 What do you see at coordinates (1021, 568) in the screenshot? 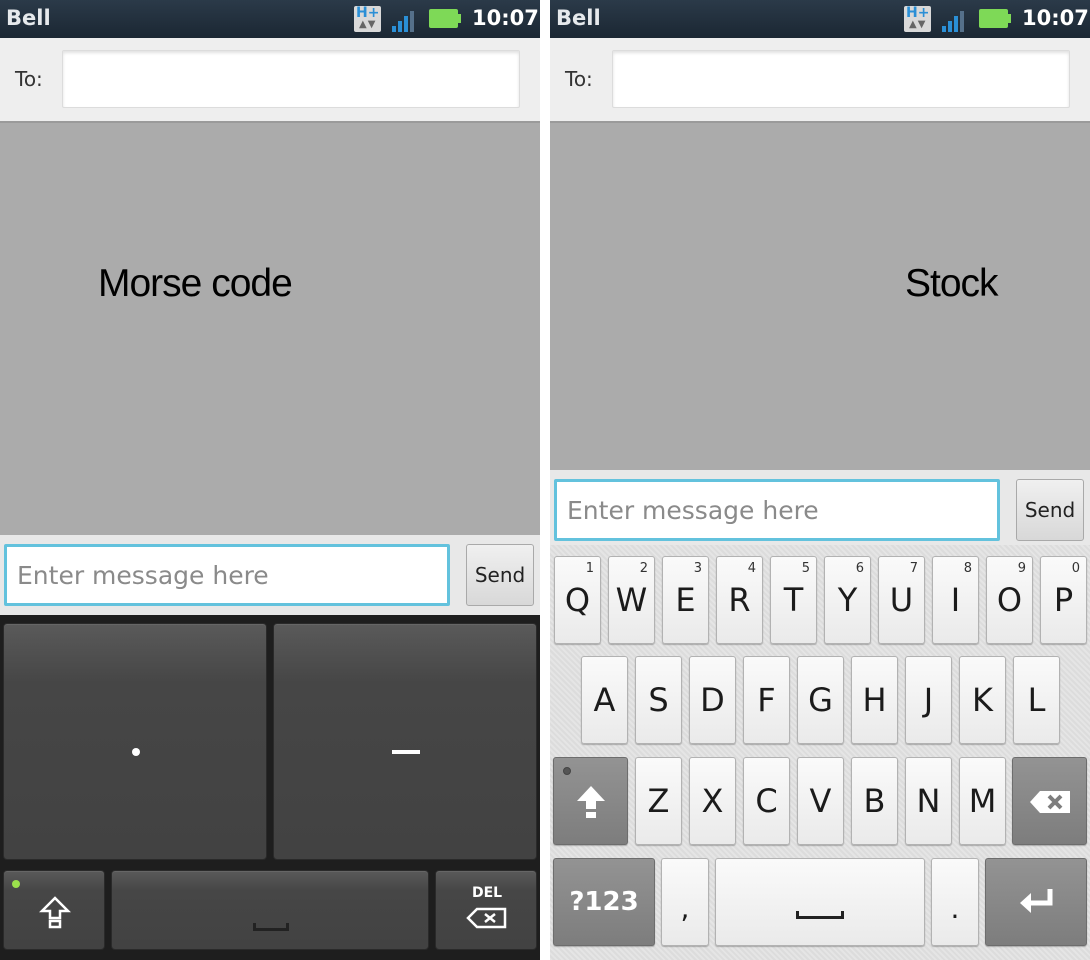
I see `key-number-hint: 9` at bounding box center [1021, 568].